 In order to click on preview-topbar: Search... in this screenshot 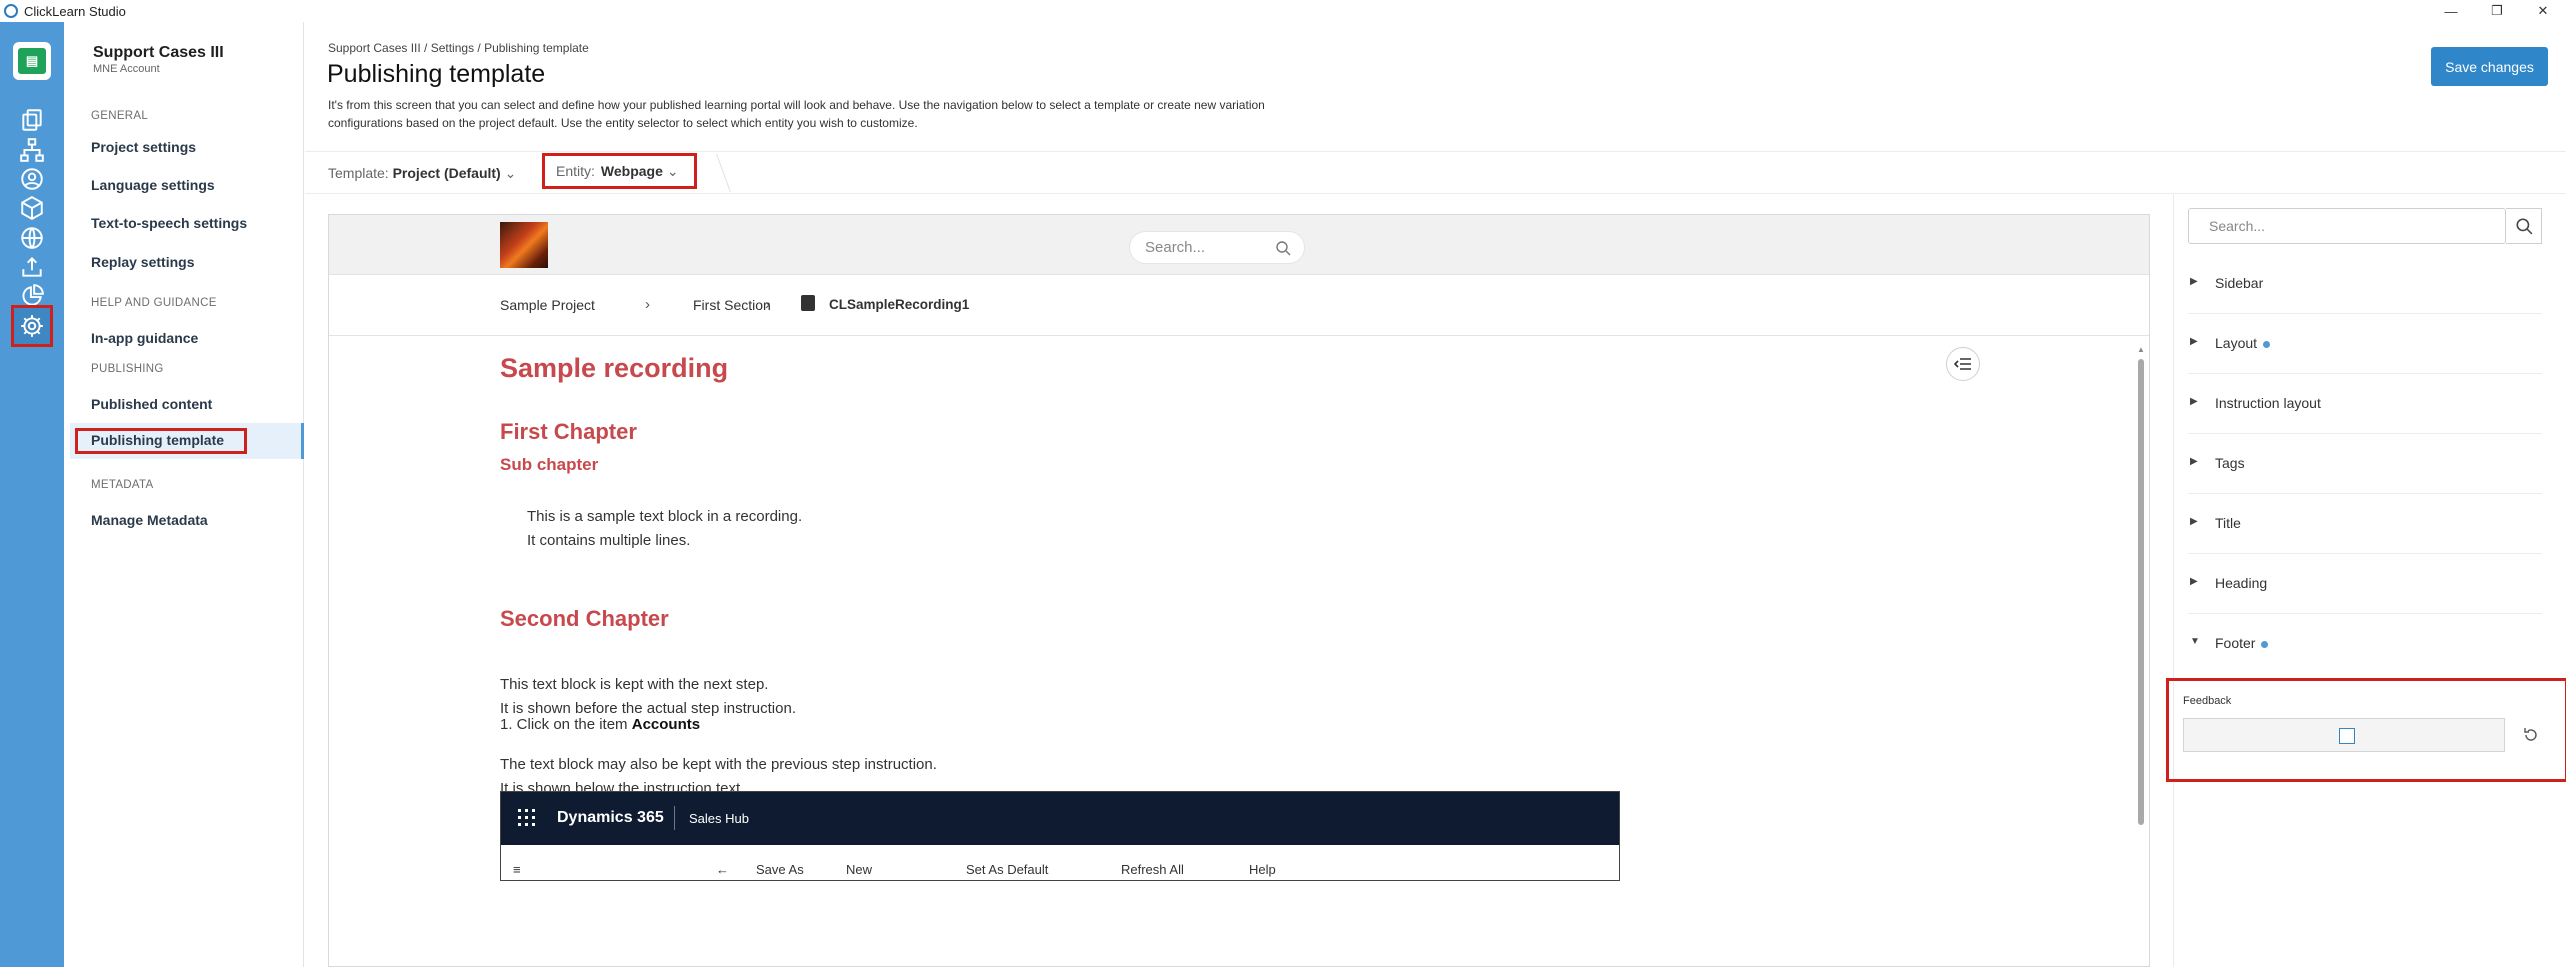, I will do `click(1239, 245)`.